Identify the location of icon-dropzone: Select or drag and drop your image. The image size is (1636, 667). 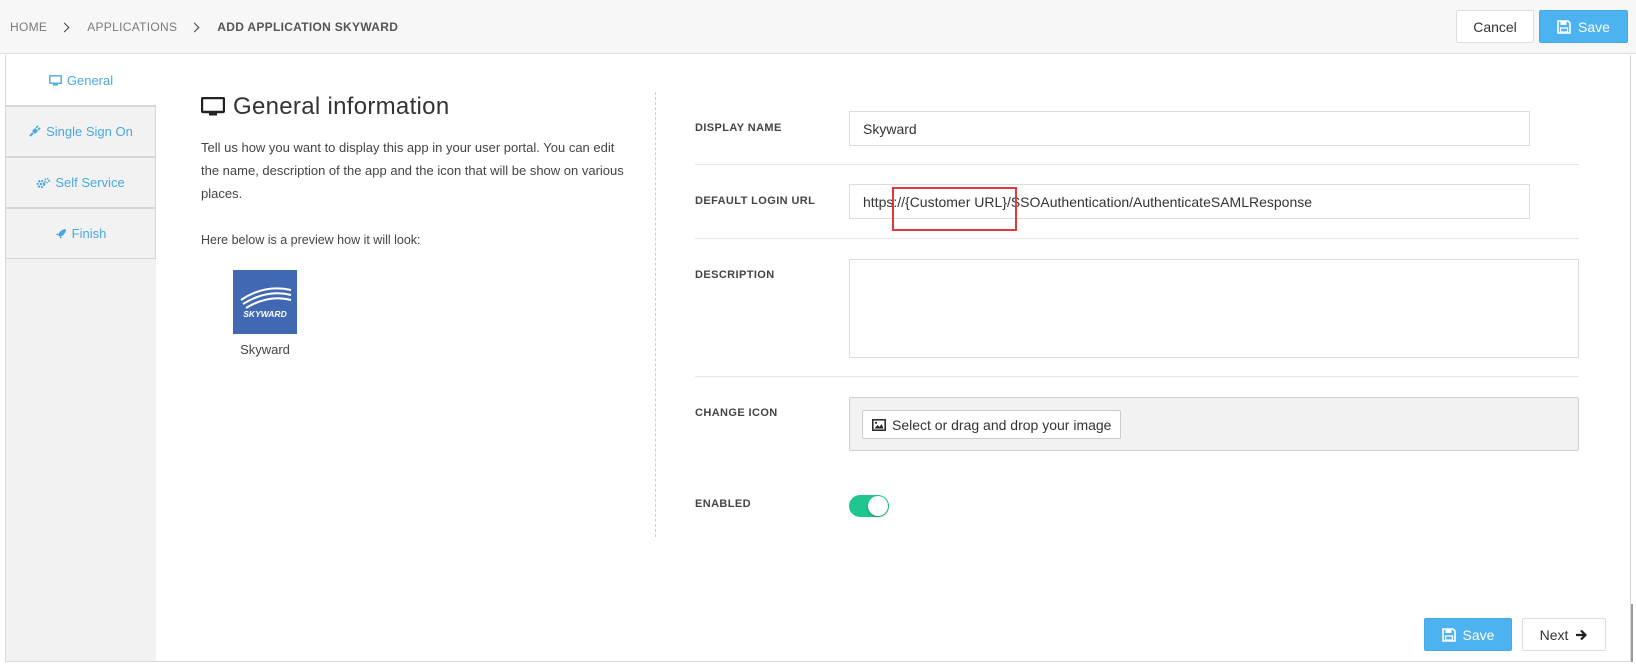
(1214, 424).